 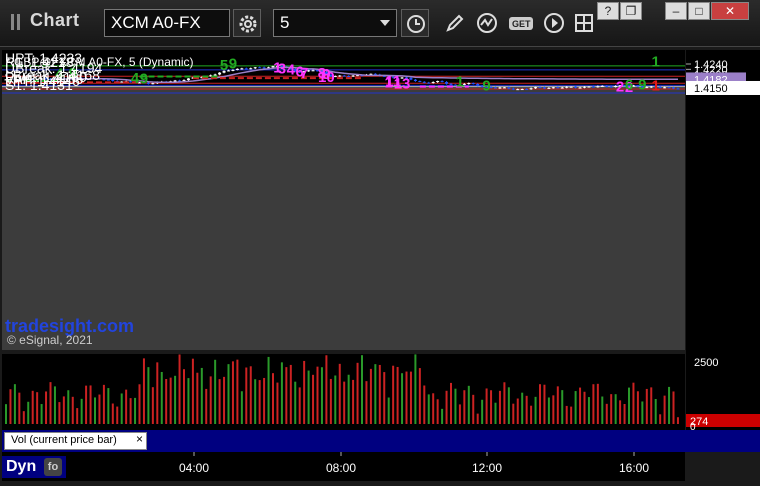 I want to click on setup-count: 3, so click(x=282, y=69).